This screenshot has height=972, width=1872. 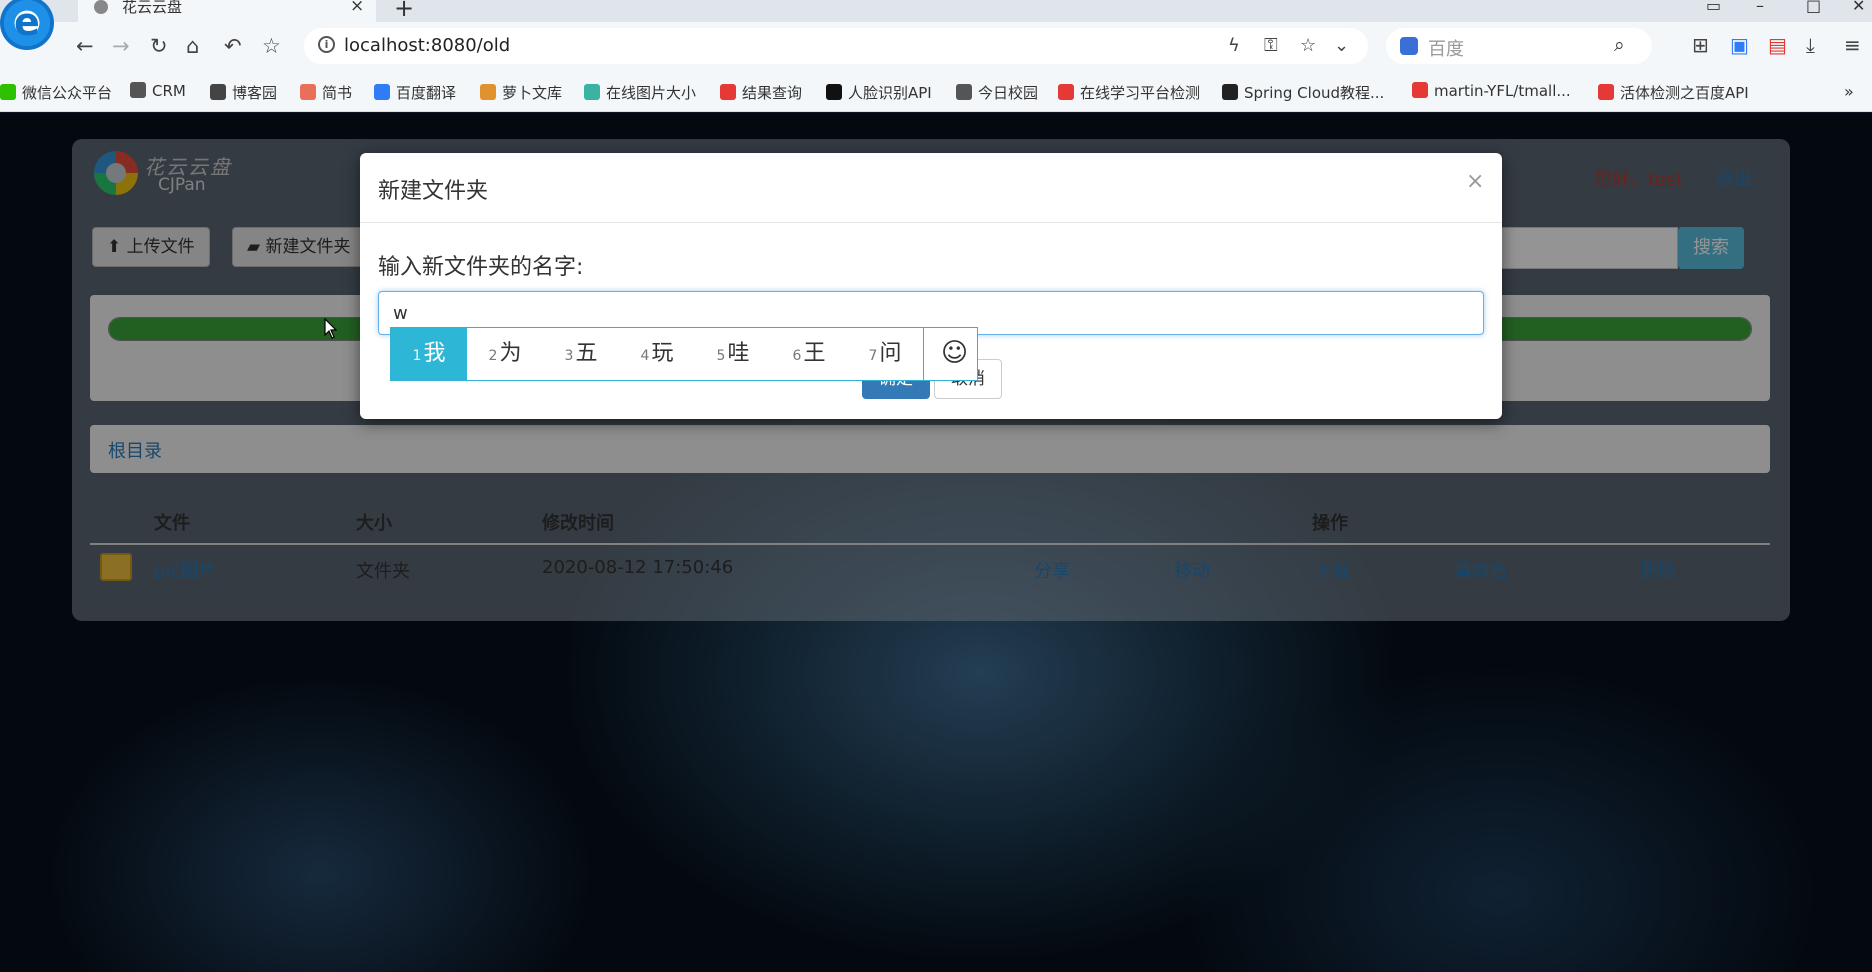 What do you see at coordinates (936, 11) in the screenshot?
I see `browser-tabbar: 花云云盘 × + ▭ – □ ✕` at bounding box center [936, 11].